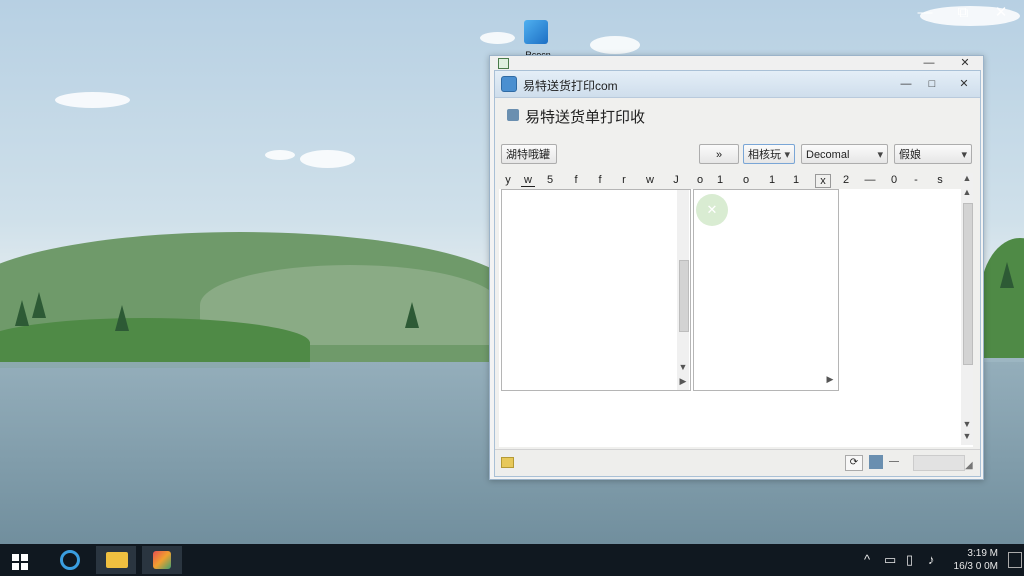 This screenshot has height=576, width=1024. I want to click on column-header: y, so click(508, 180).